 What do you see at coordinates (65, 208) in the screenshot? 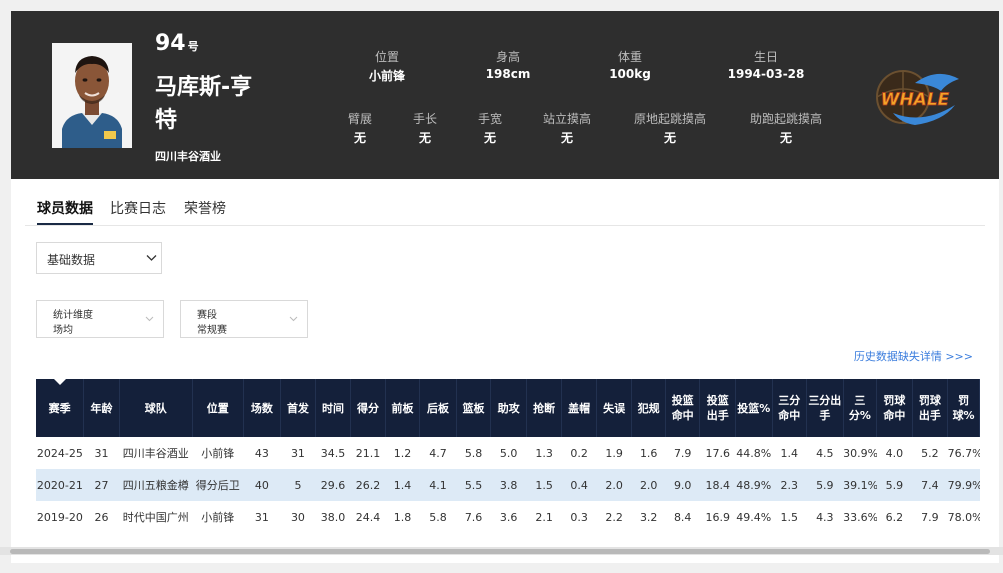
I see `tab-player-data: 球员数据` at bounding box center [65, 208].